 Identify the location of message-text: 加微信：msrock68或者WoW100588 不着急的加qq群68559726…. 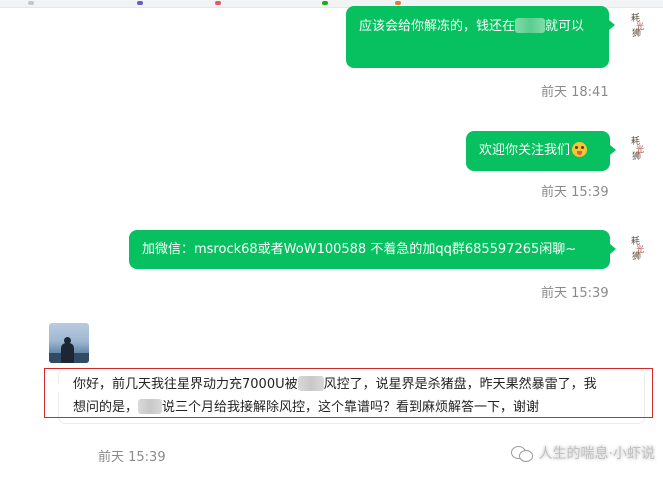
(359, 249).